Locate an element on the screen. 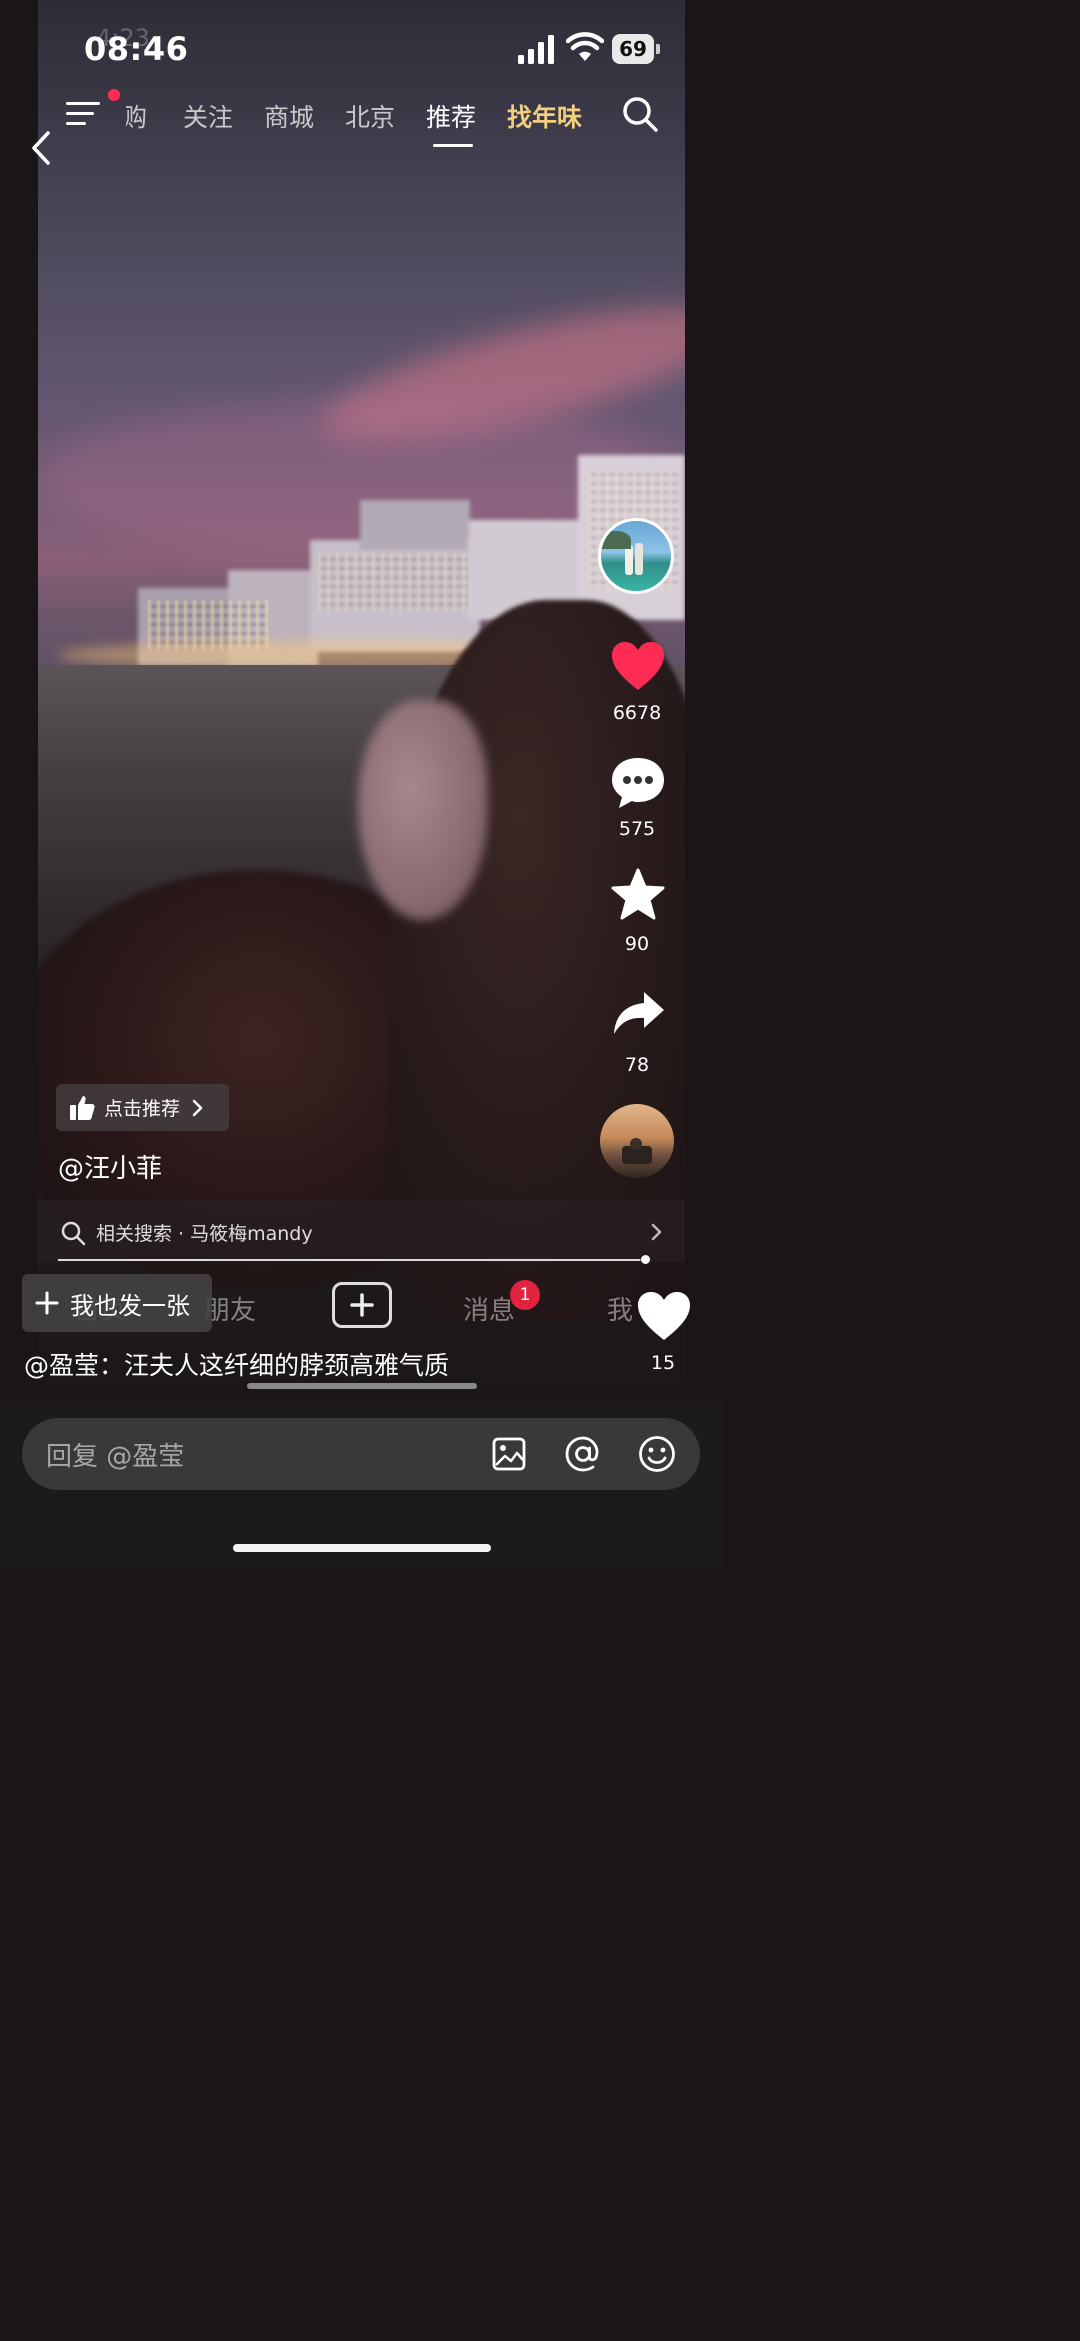 This screenshot has height=2341, width=1080. battery-tip is located at coordinates (658, 49).